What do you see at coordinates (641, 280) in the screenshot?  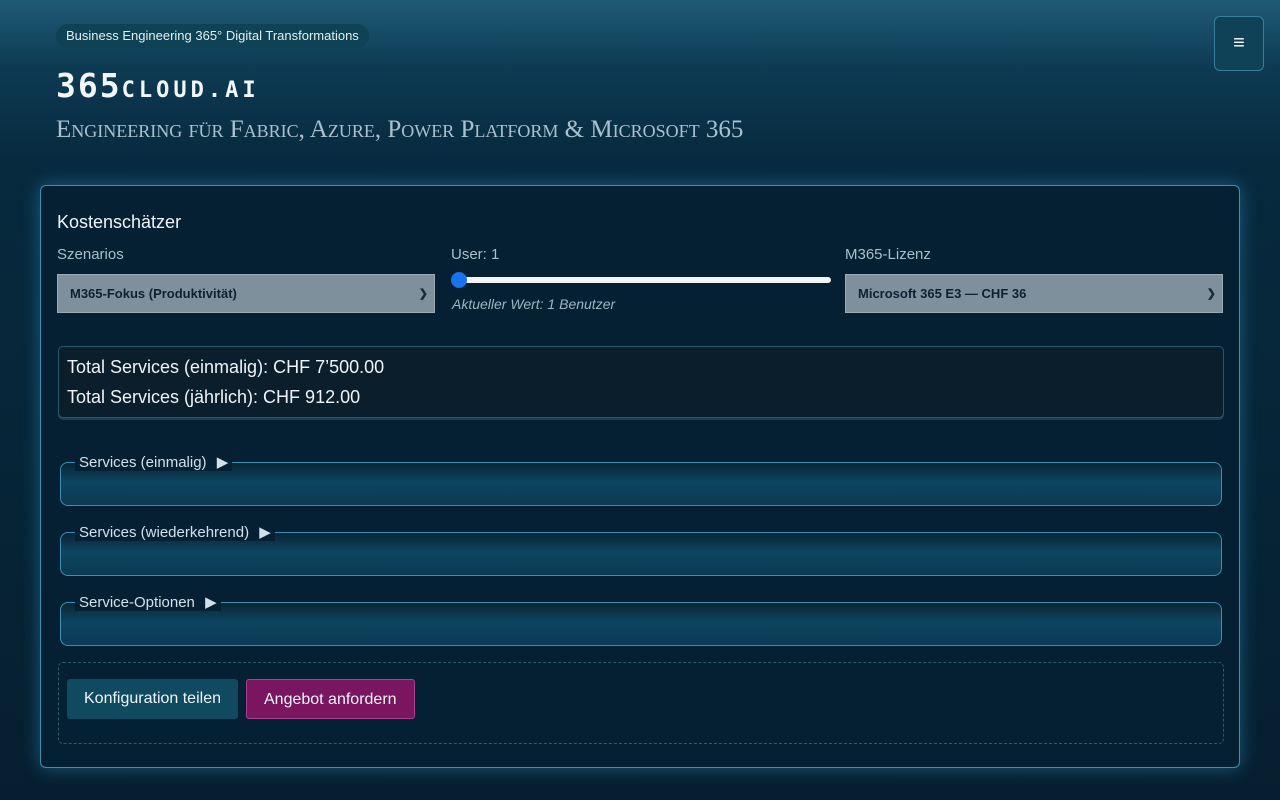 I see `users-slider` at bounding box center [641, 280].